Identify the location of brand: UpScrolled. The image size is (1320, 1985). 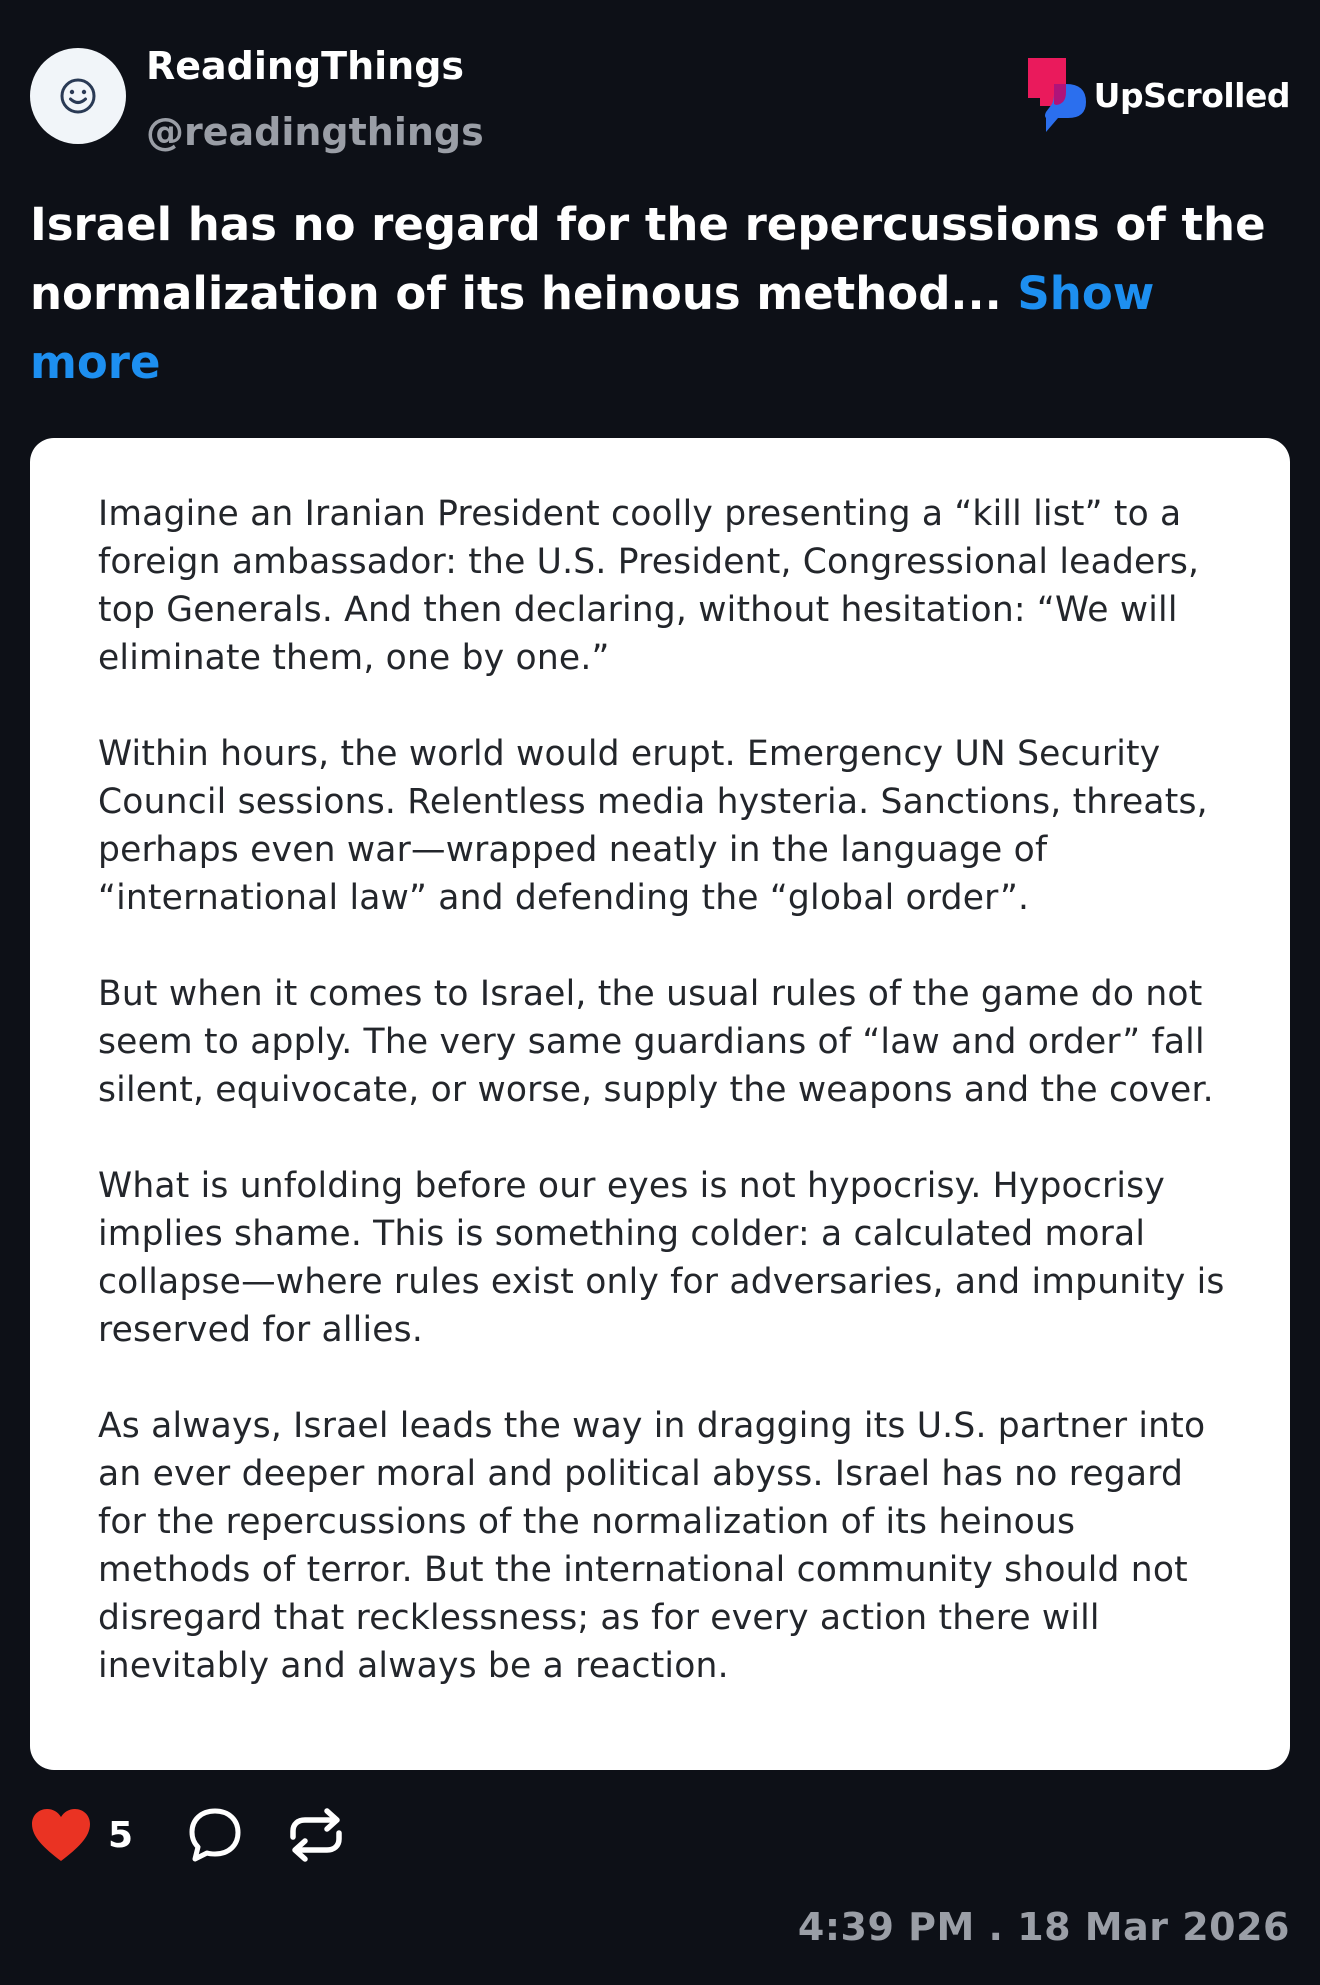
(1159, 95).